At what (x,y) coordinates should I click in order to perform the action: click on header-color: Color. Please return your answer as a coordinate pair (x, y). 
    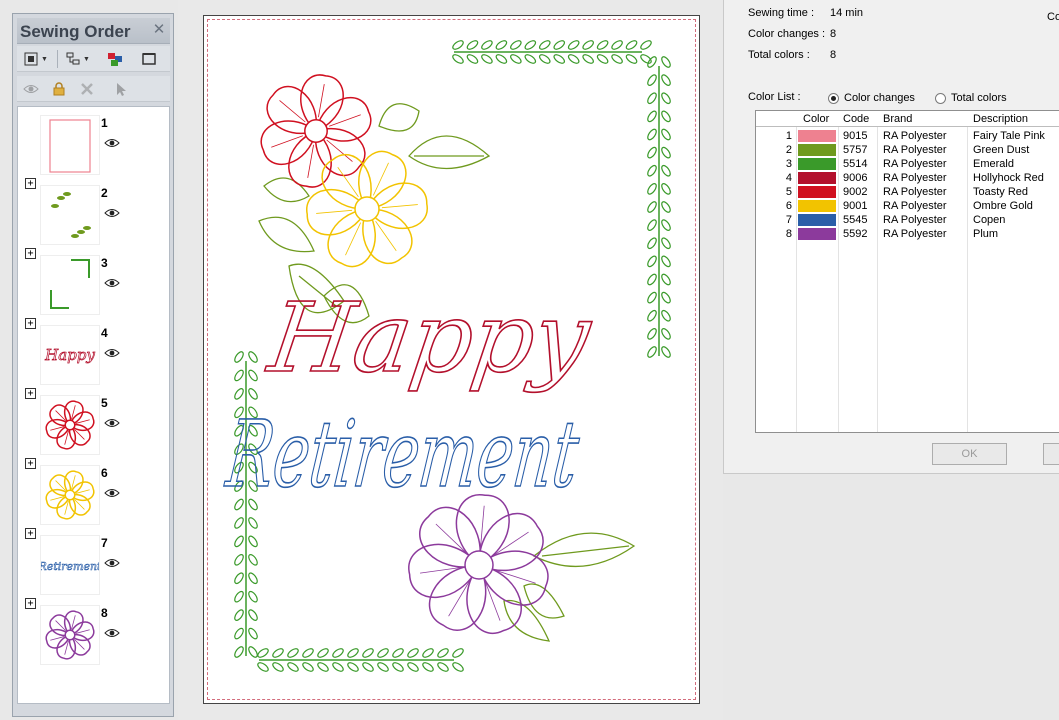
    Looking at the image, I should click on (816, 119).